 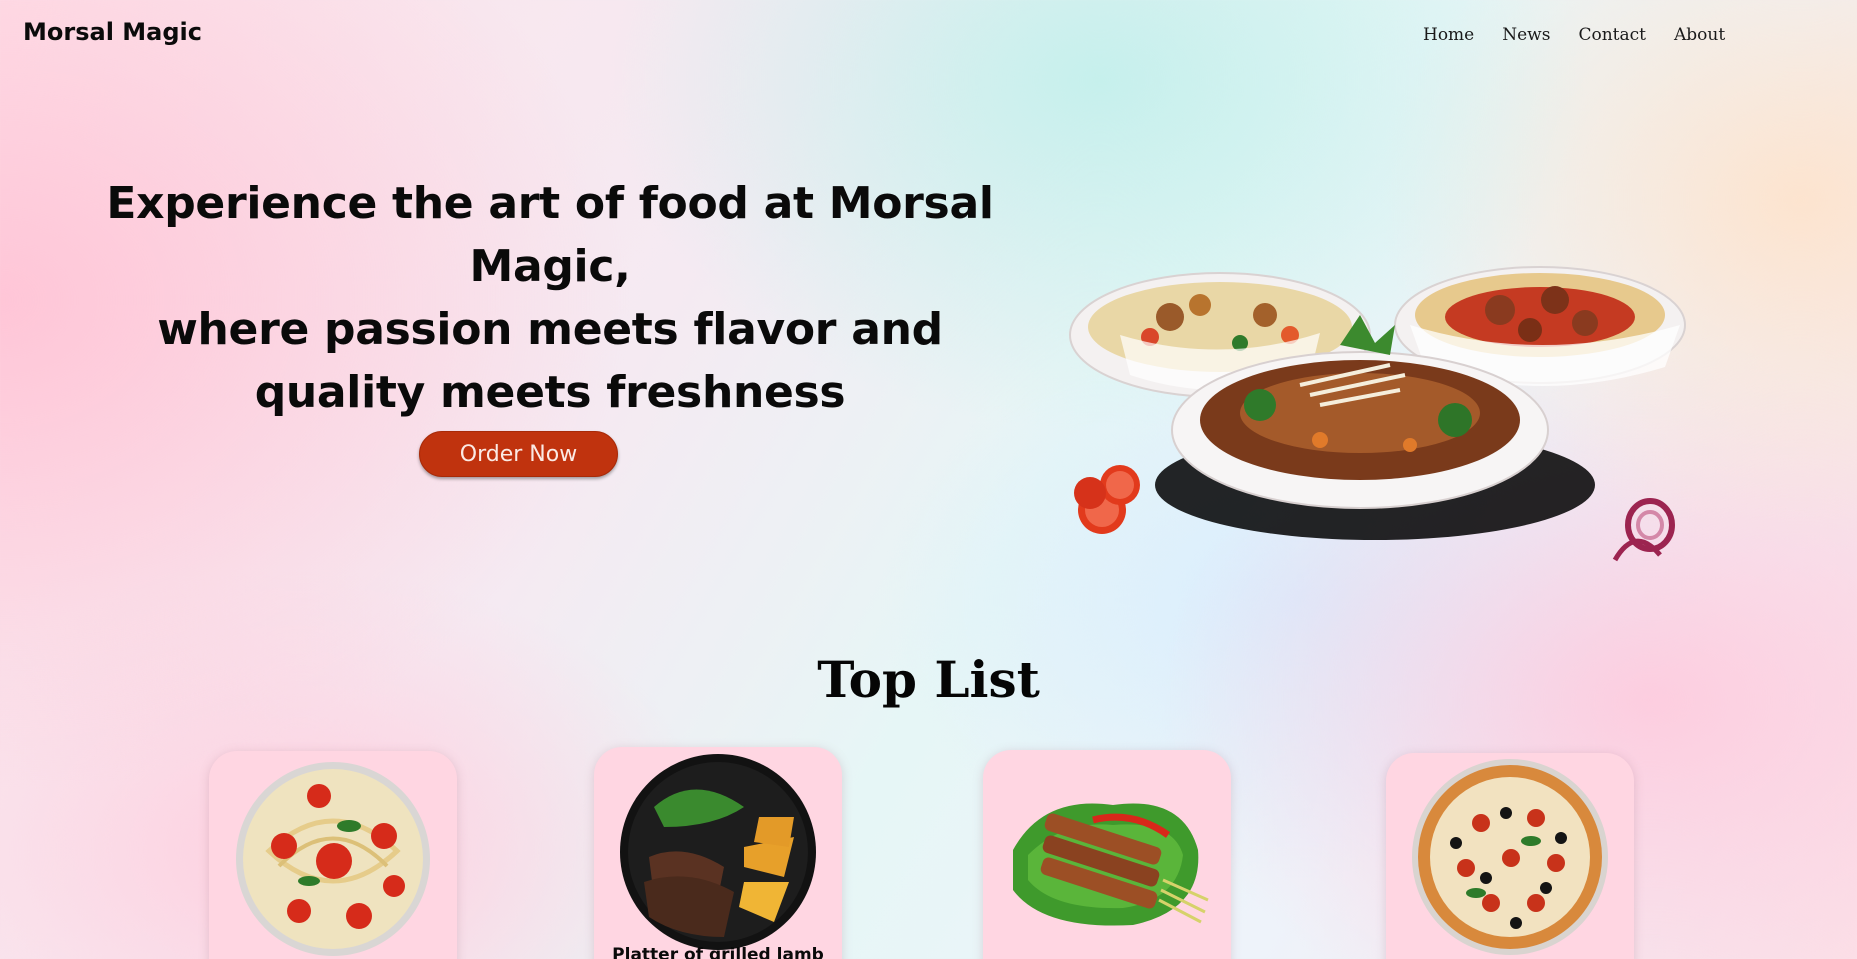 I want to click on pizza-image, so click(x=1510, y=857).